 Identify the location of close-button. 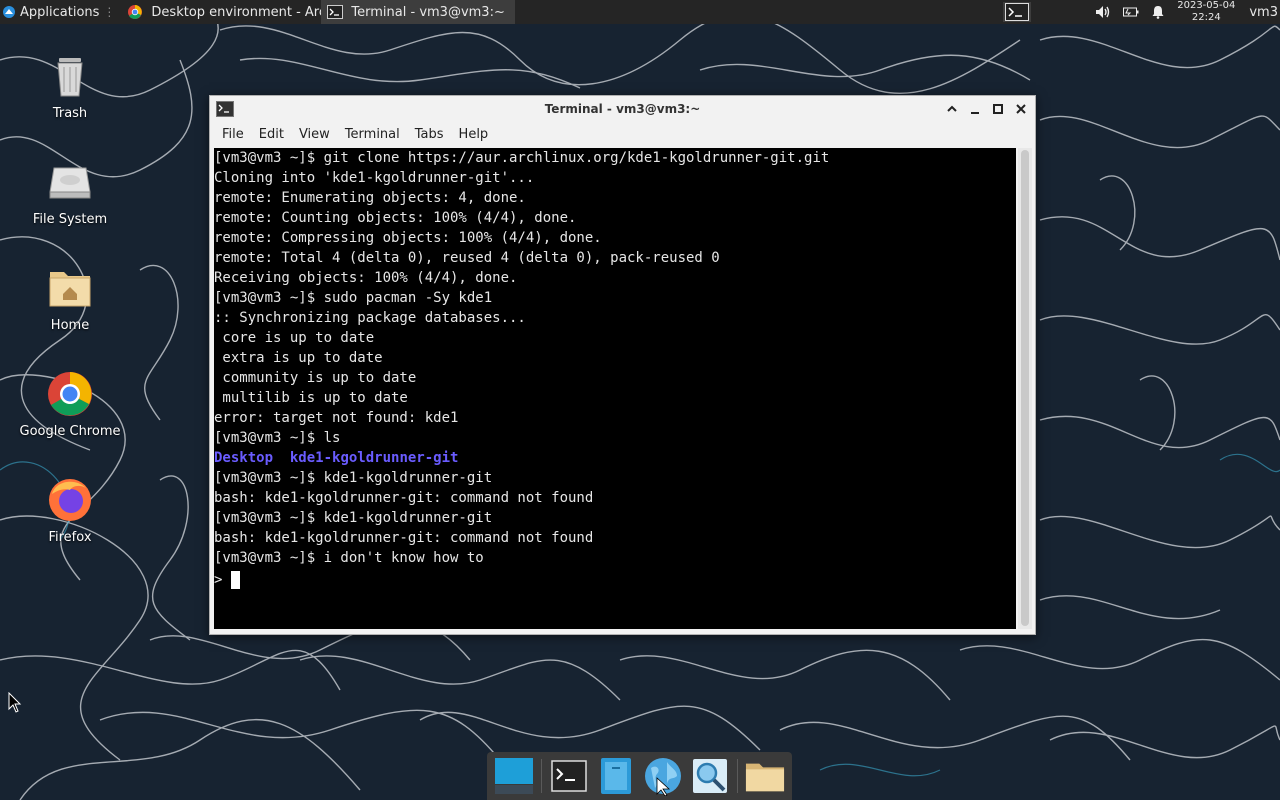
(1020, 108).